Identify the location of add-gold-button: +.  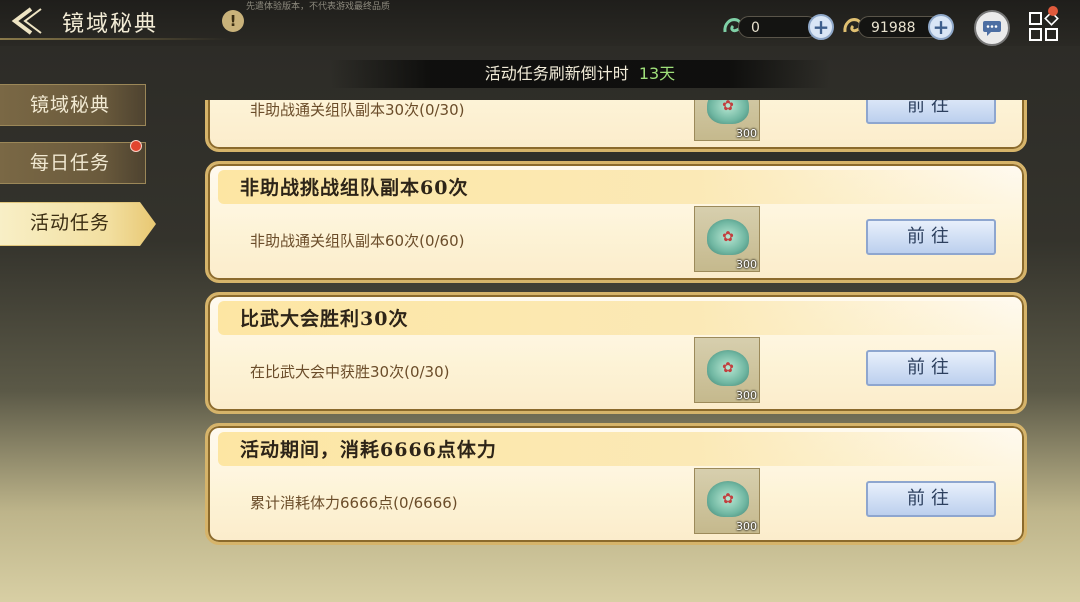
(941, 27).